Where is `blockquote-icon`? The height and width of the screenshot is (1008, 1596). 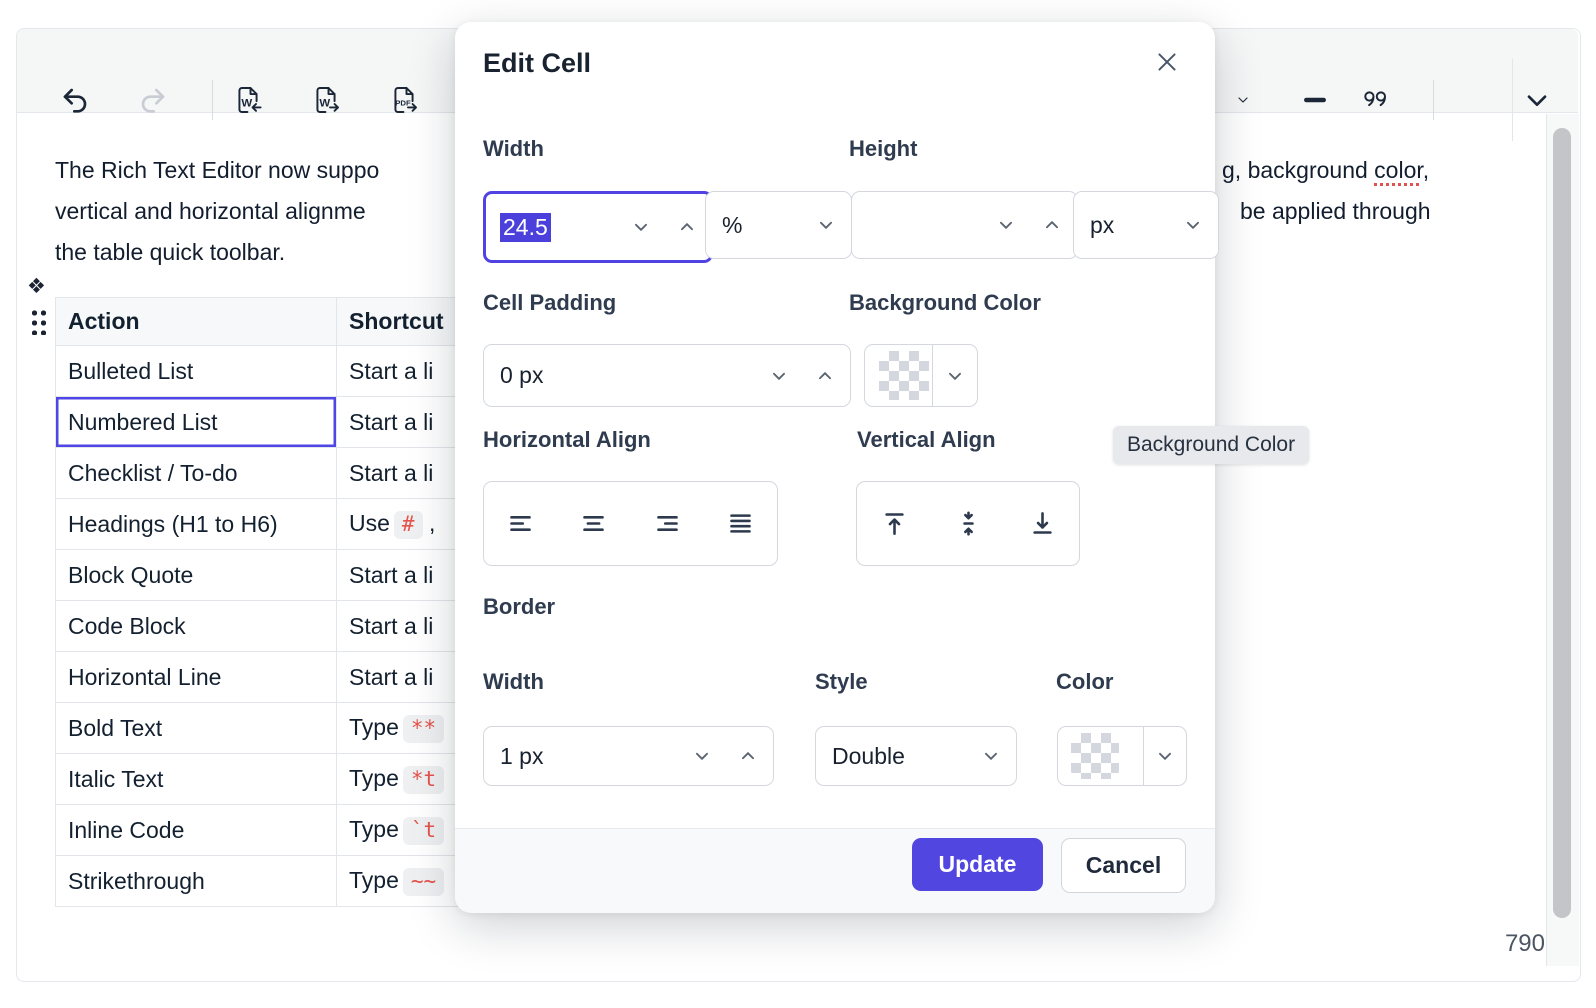 blockquote-icon is located at coordinates (1375, 99).